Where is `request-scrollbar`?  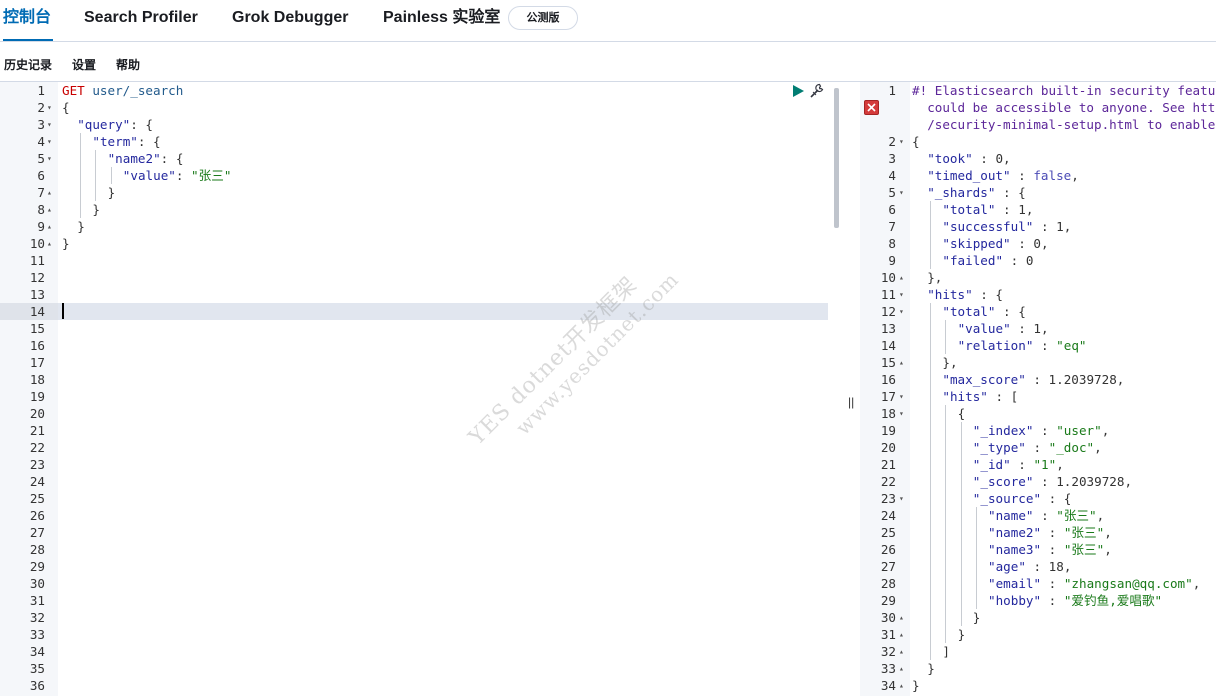 request-scrollbar is located at coordinates (836, 158).